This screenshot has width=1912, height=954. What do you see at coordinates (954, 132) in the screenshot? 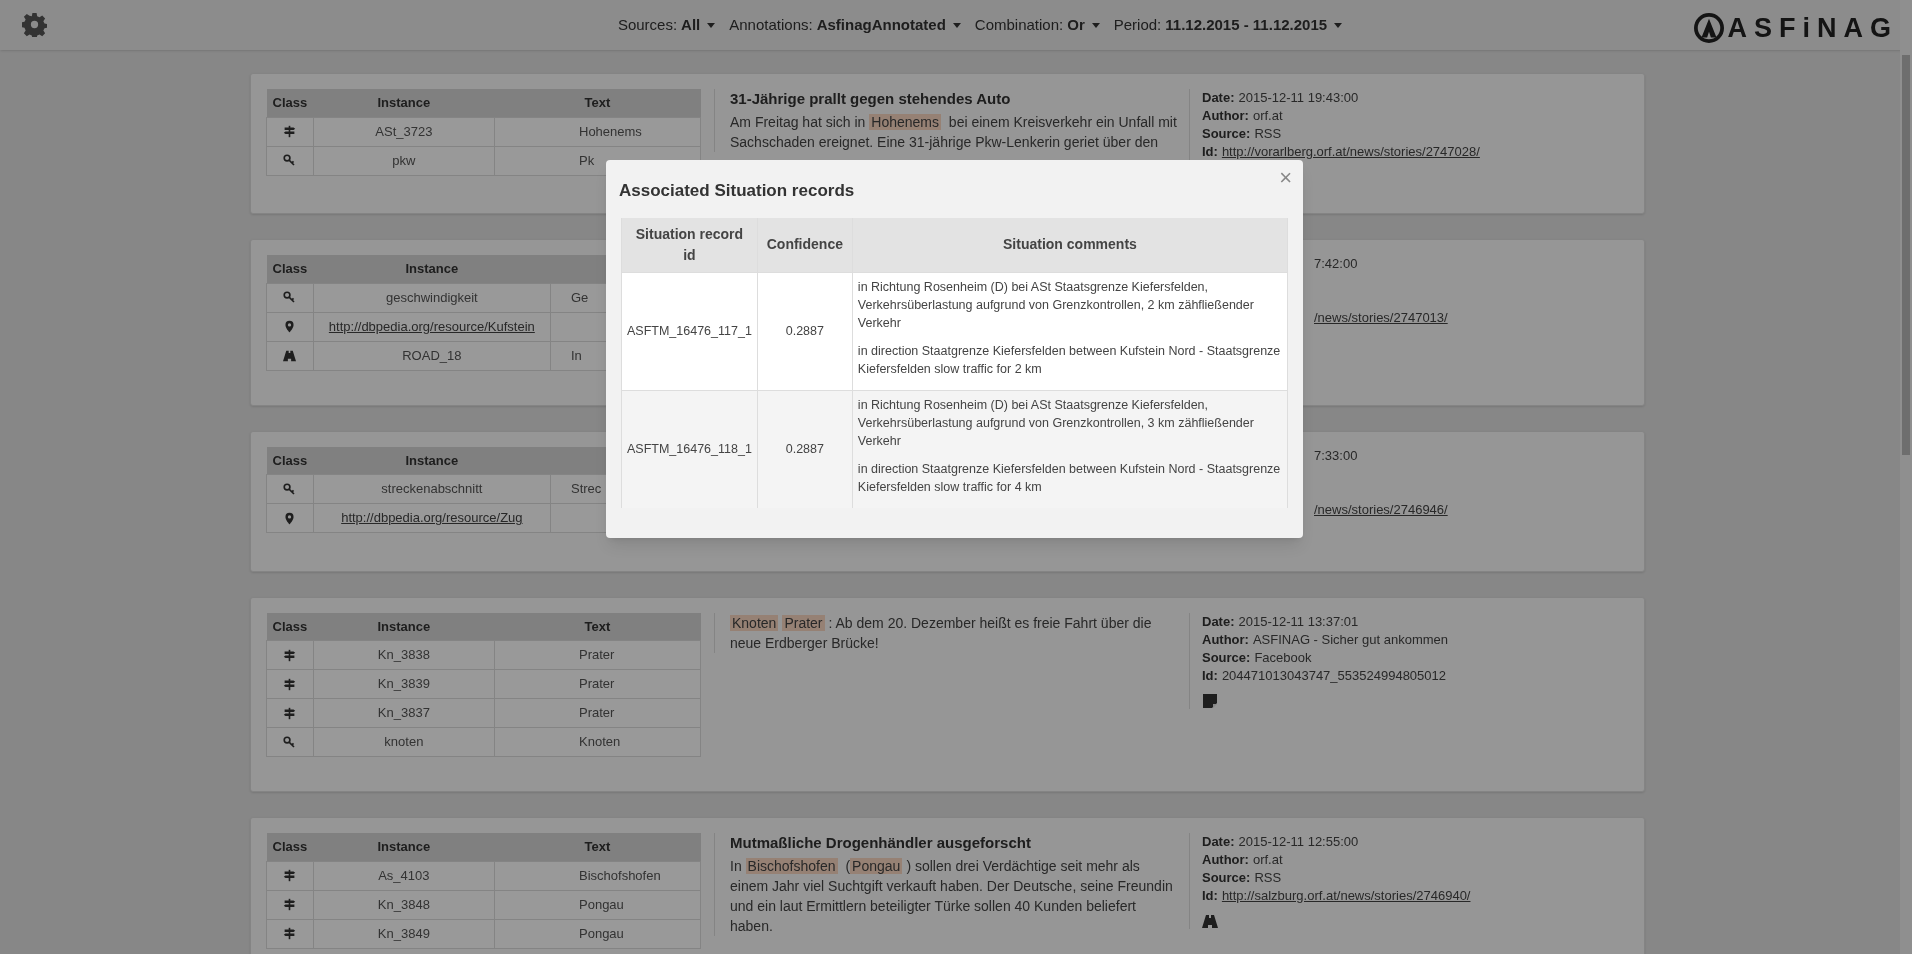
I see `article-text: Am Freitag hat sich in Hohenems bei einem Kreisverkehr ein Unfall mit Sachschaden ereignet. Eine 31-jährige Pkw-Lenkerin geriet über den` at bounding box center [954, 132].